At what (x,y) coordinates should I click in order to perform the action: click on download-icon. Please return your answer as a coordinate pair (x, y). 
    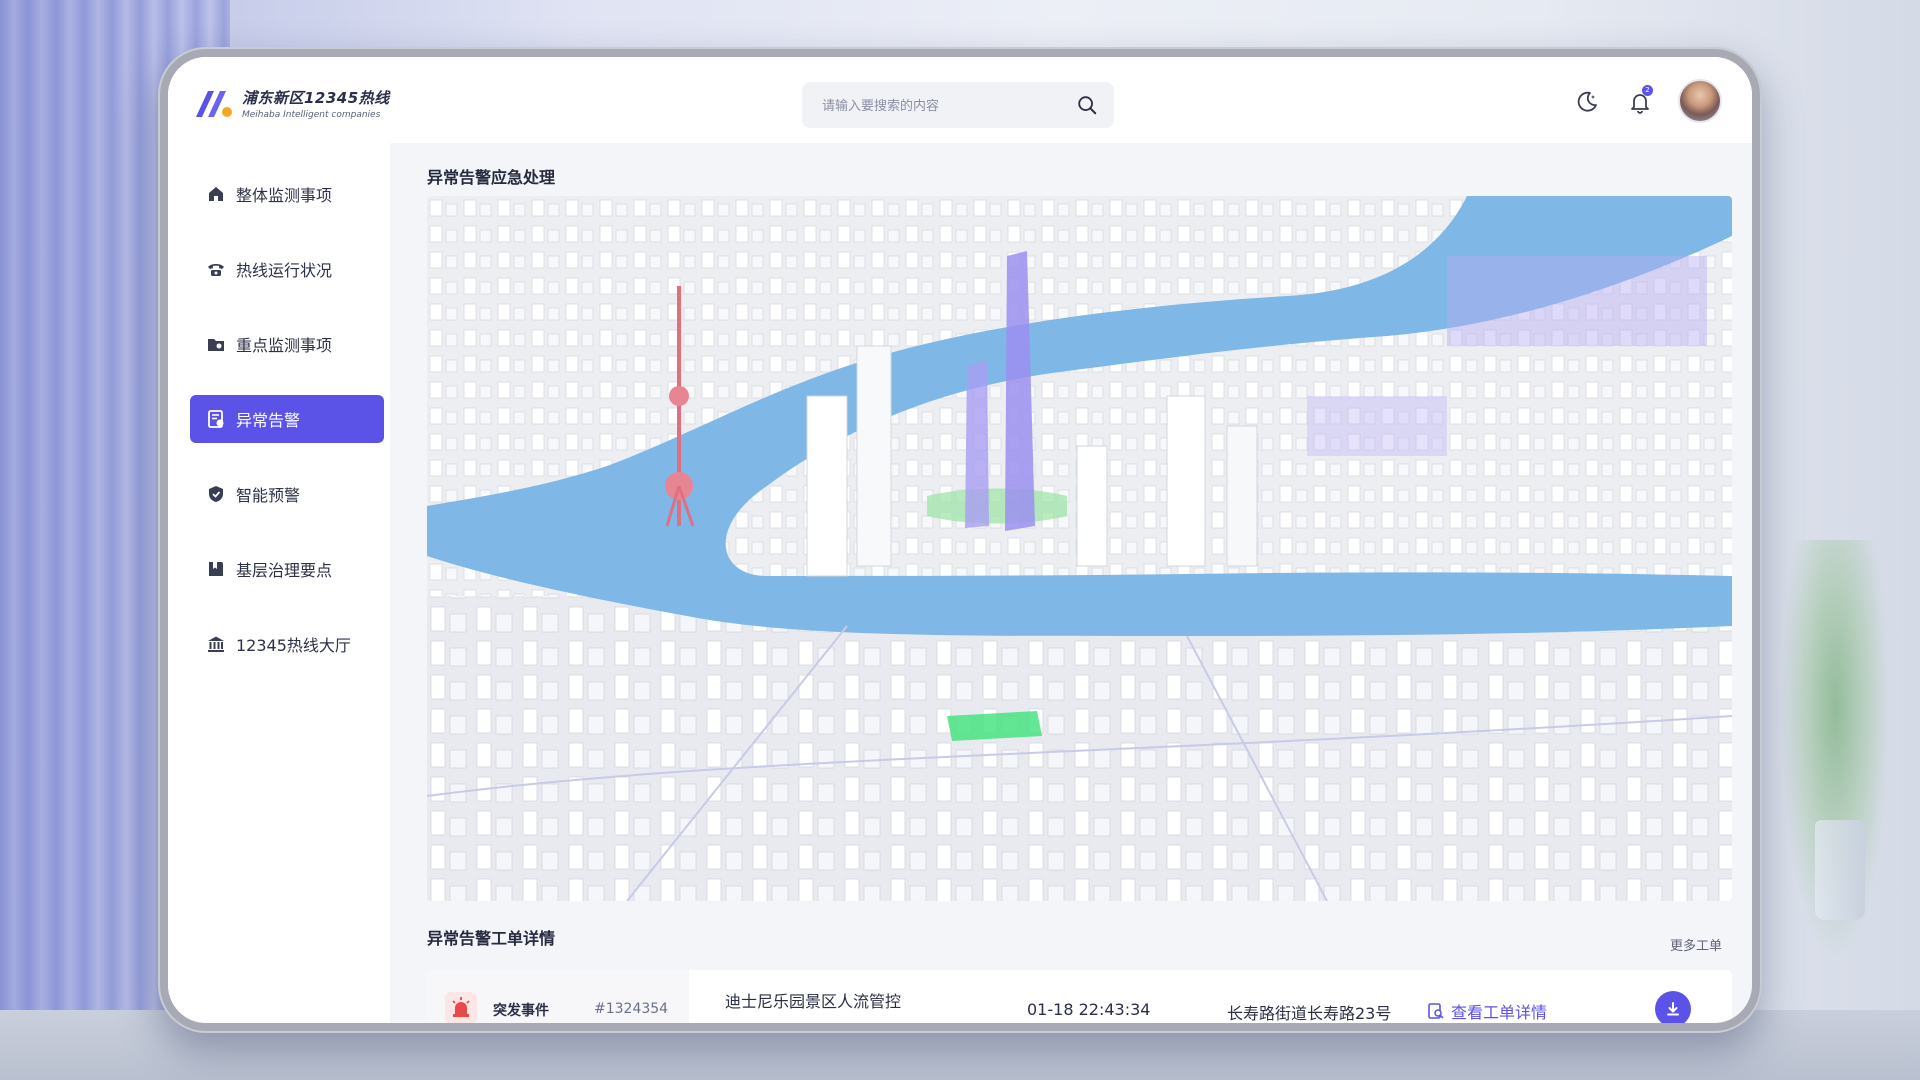
    Looking at the image, I should click on (1673, 1009).